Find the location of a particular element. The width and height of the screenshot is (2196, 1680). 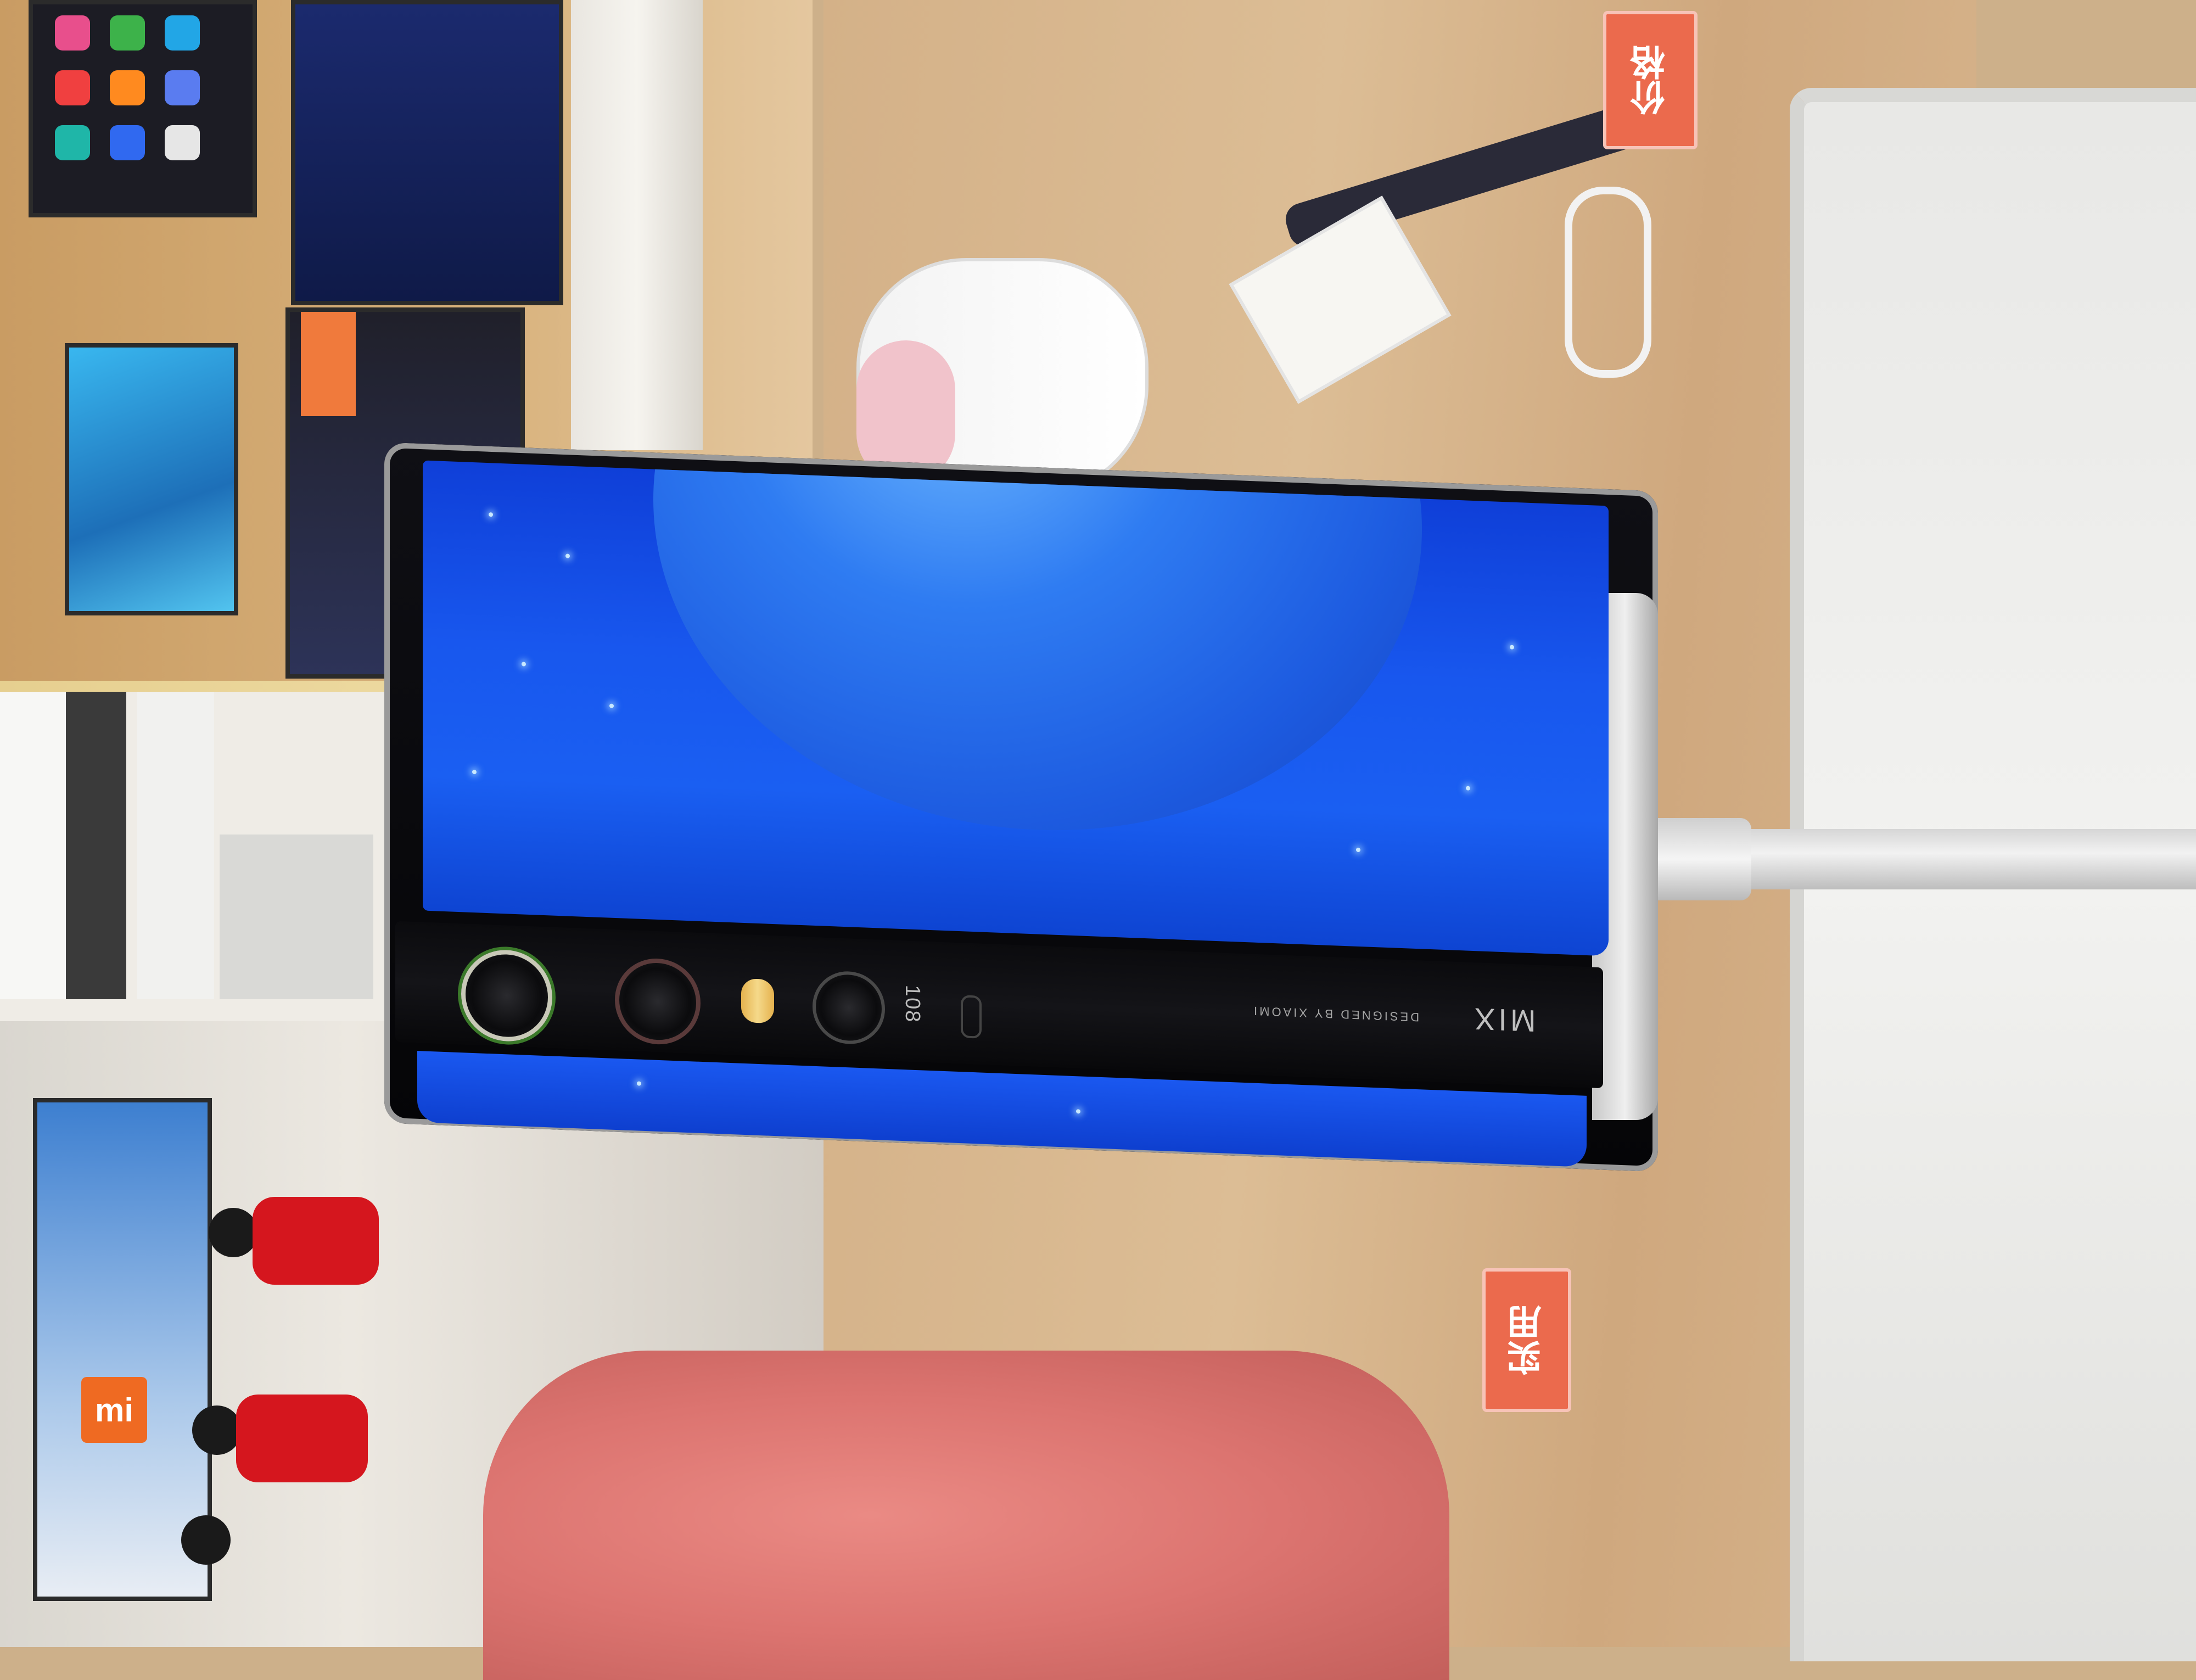

designed-by-text: DESIGNED BY XIAOMI is located at coordinates (1336, 1014).